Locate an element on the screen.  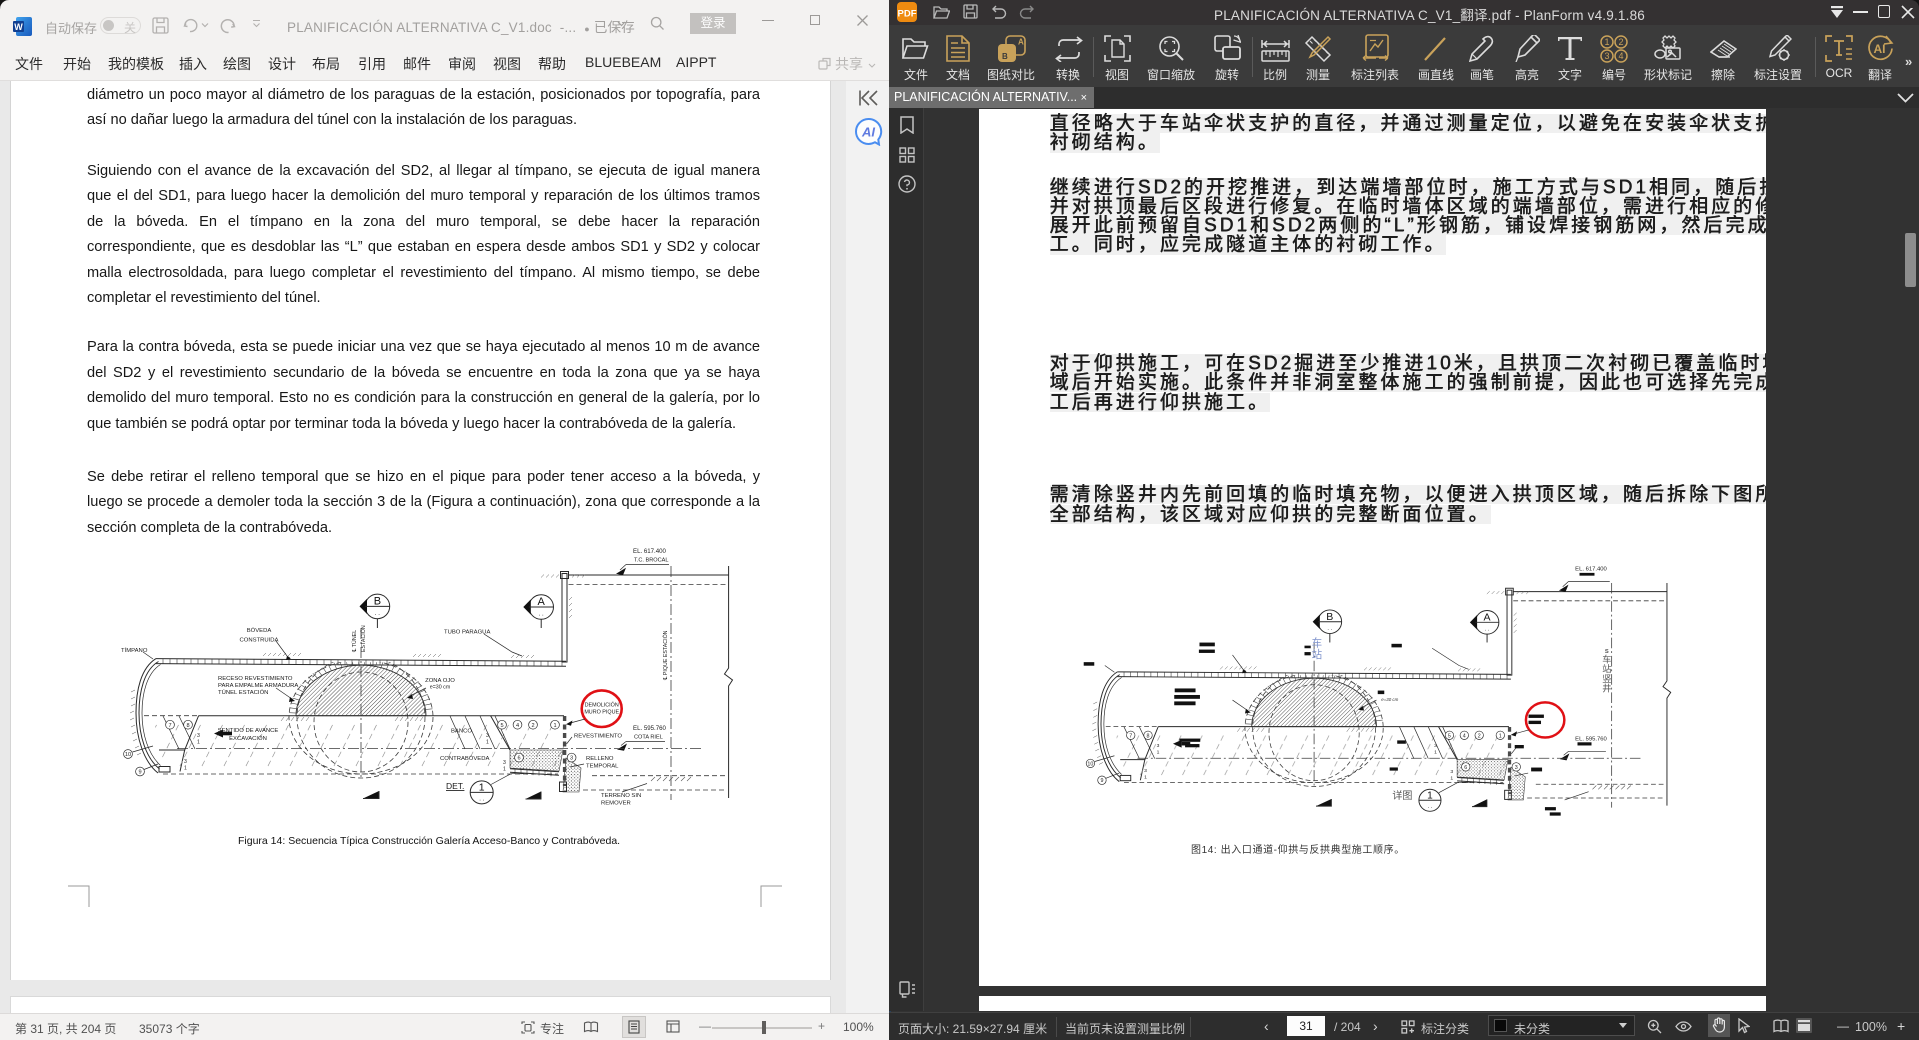
svg-text: A is located at coordinates (1021, 42).